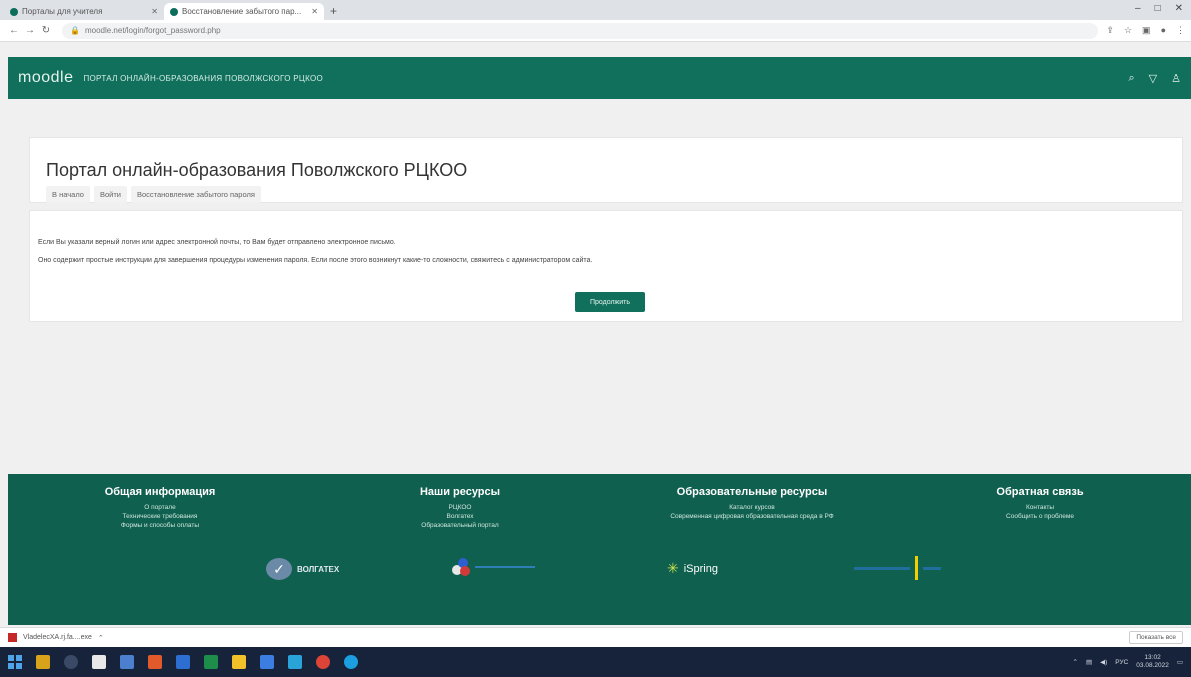  Describe the element at coordinates (1040, 492) in the screenshot. I see `footer-heading: Обратная связь` at that location.